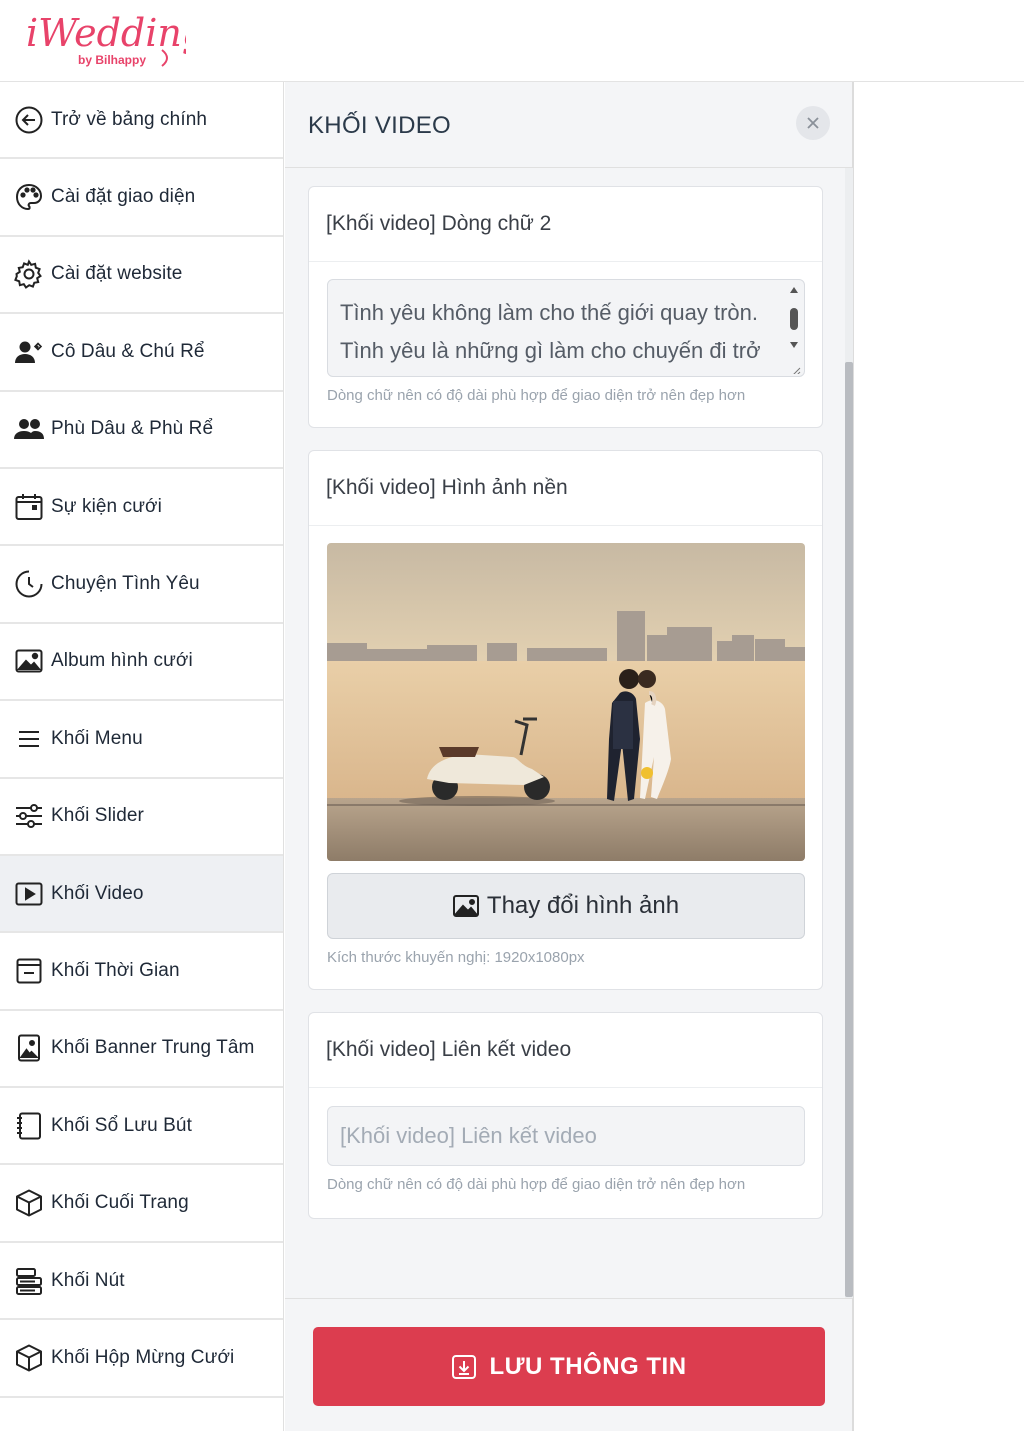 This screenshot has width=1024, height=1431. Describe the element at coordinates (106, 506) in the screenshot. I see `sidebar-item-label: Sự kiện cưới` at that location.